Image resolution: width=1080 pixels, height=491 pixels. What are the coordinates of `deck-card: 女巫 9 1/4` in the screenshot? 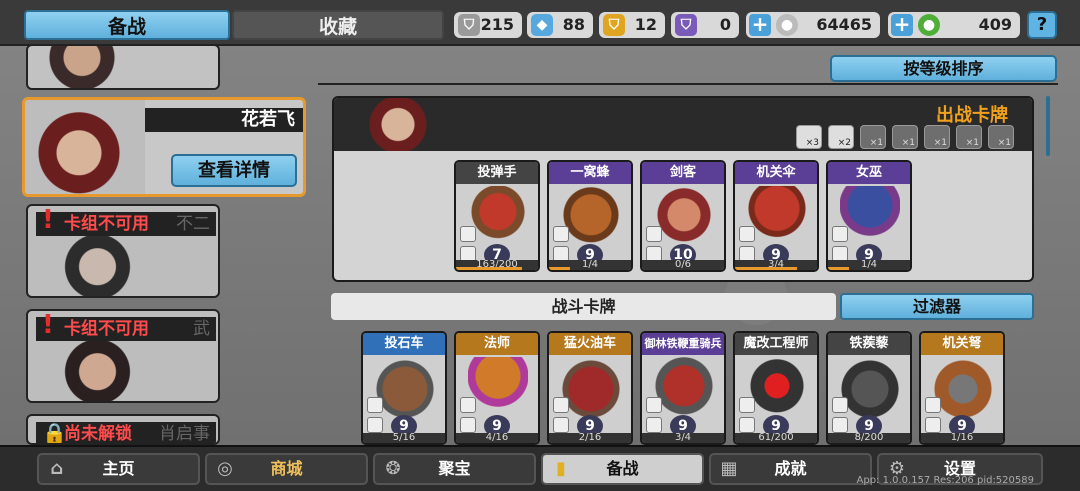 It's located at (869, 216).